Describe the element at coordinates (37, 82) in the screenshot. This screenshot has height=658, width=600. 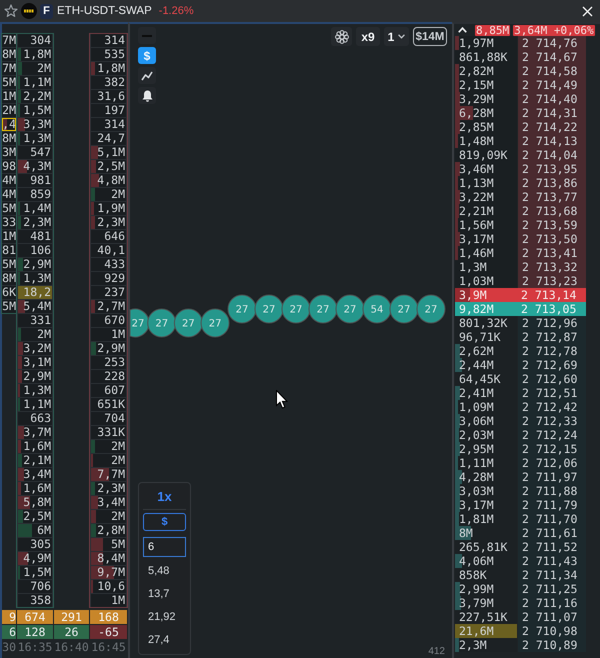
I see `volume-value: 1,1M` at that location.